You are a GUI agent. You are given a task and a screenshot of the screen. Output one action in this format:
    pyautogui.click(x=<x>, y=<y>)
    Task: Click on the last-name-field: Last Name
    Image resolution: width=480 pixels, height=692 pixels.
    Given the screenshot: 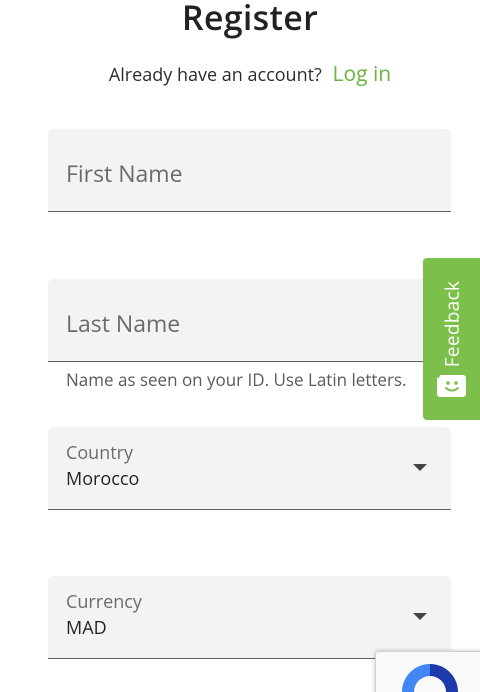 What is the action you would take?
    pyautogui.click(x=249, y=320)
    